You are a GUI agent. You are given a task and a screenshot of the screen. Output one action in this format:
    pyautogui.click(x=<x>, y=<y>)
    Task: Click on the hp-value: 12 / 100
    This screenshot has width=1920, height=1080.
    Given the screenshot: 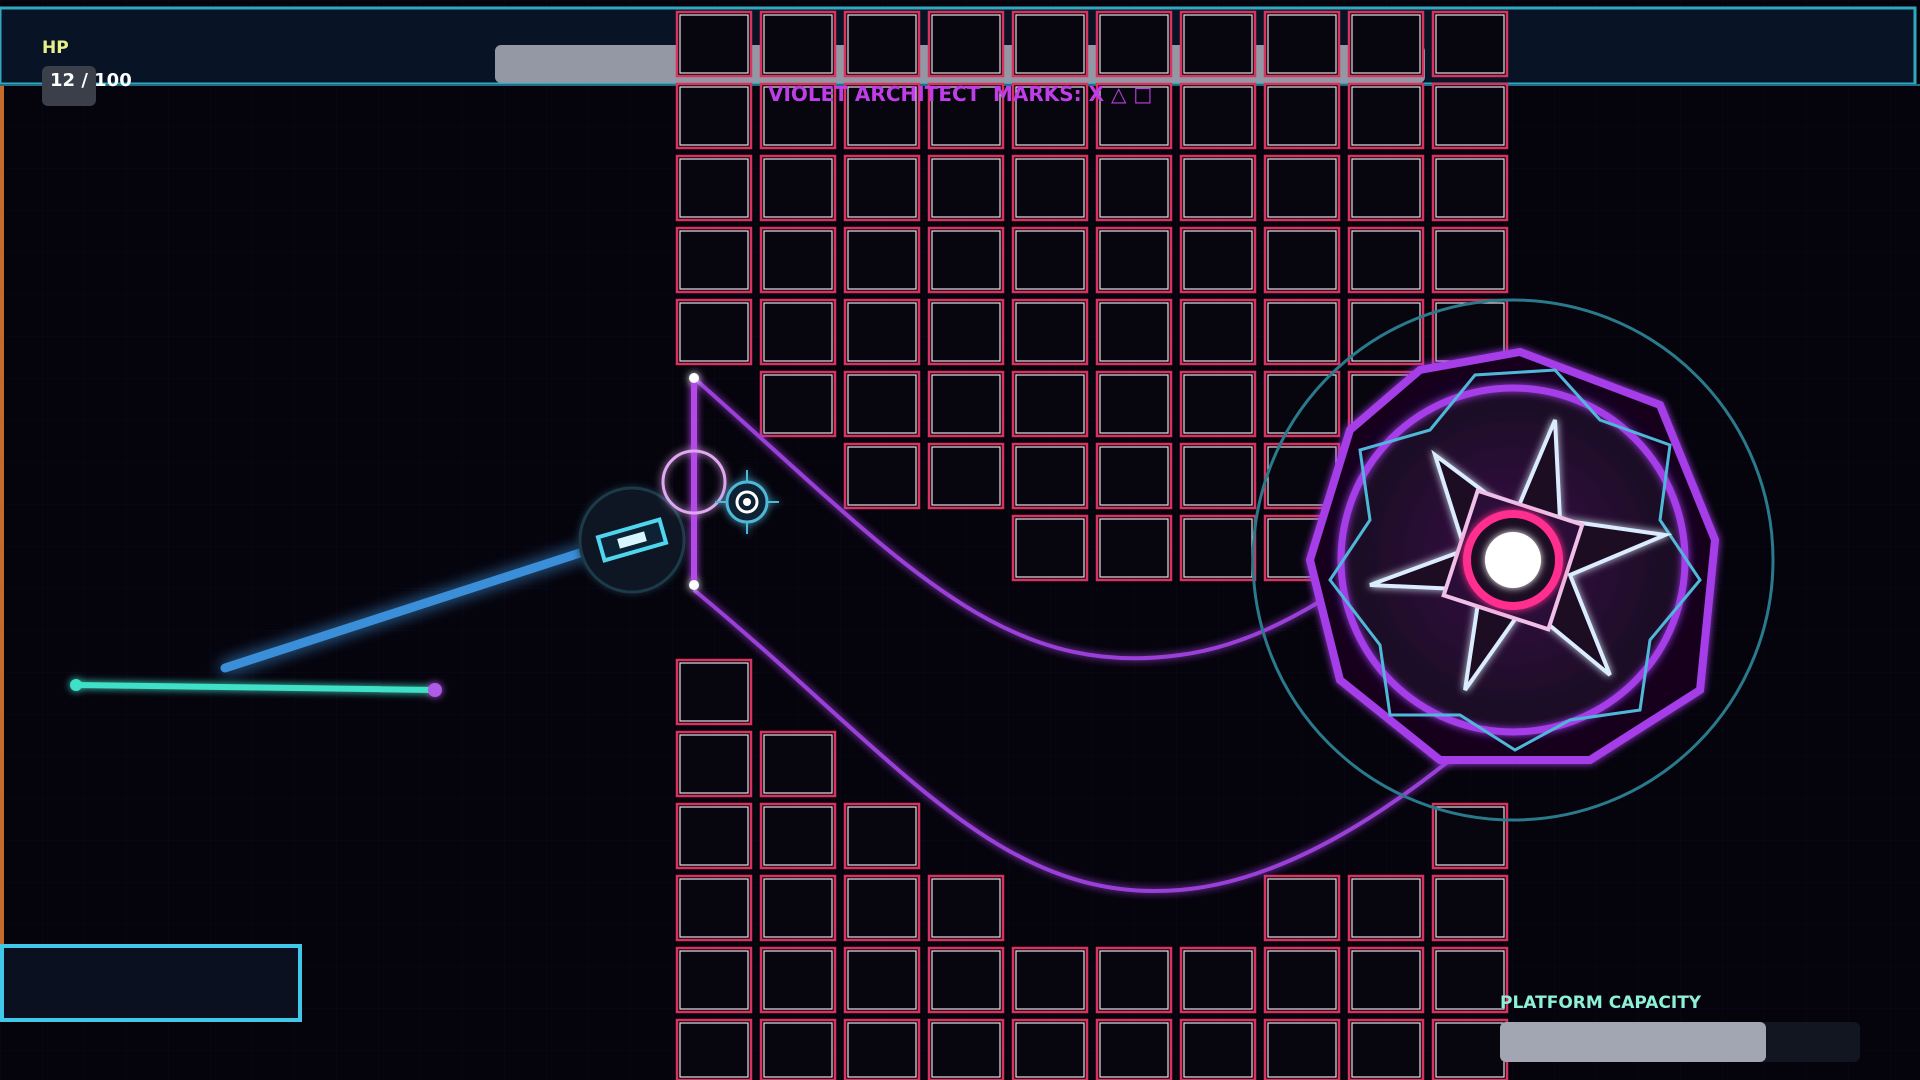 What is the action you would take?
    pyautogui.click(x=91, y=80)
    